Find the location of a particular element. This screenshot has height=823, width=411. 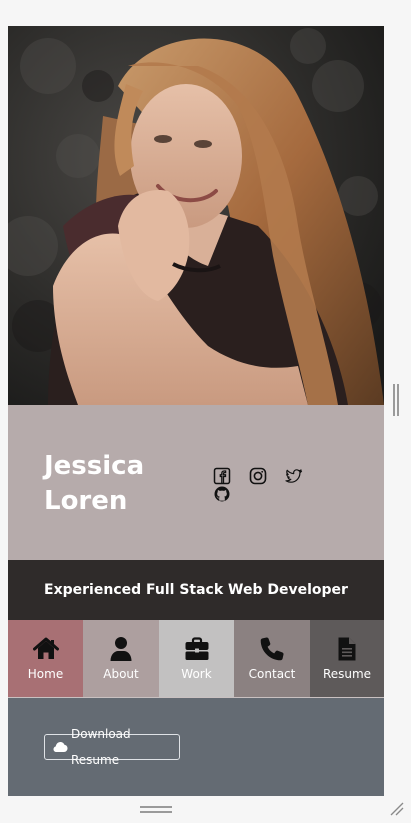

resize-corner-icon is located at coordinates (396, 808).